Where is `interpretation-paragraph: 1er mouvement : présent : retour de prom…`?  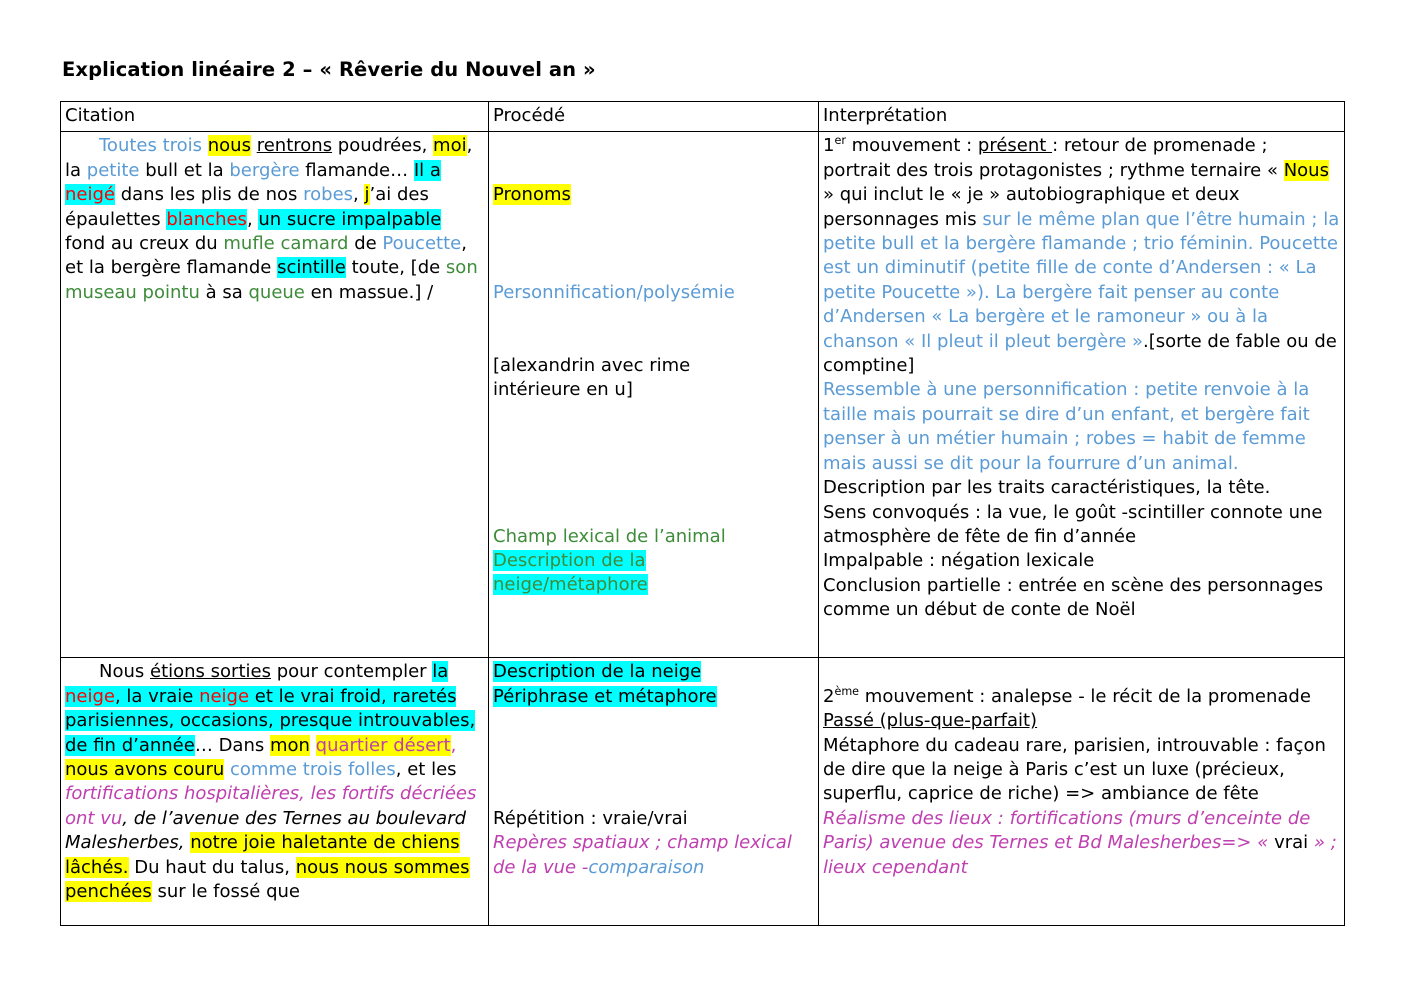 interpretation-paragraph: 1er mouvement : présent : retour de prom… is located at coordinates (1081, 255).